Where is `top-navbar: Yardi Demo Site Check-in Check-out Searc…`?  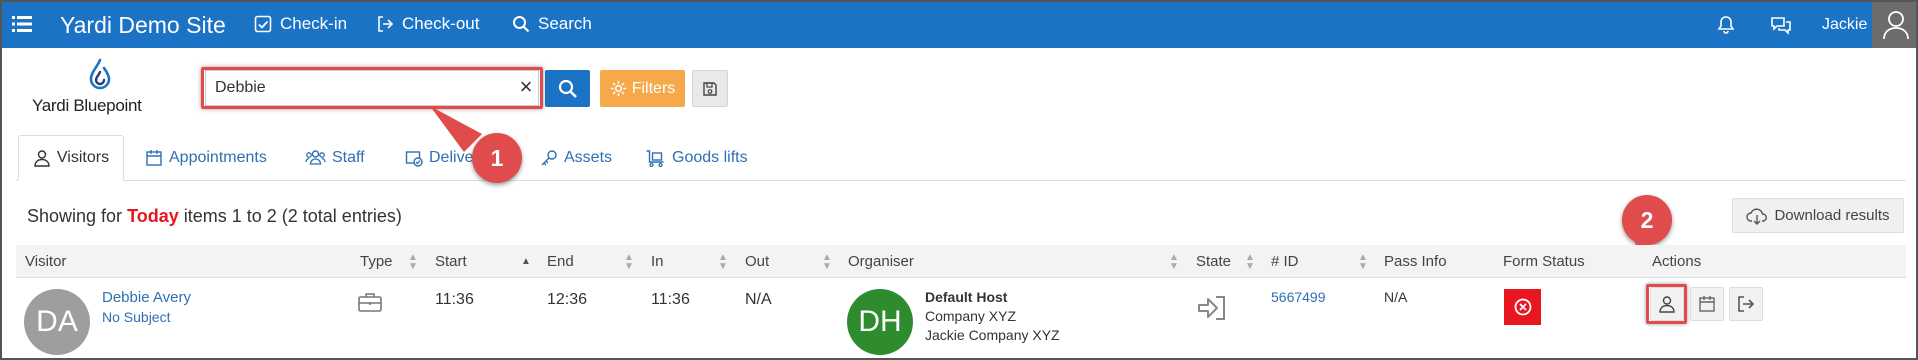 top-navbar: Yardi Demo Site Check-in Check-out Searc… is located at coordinates (959, 25).